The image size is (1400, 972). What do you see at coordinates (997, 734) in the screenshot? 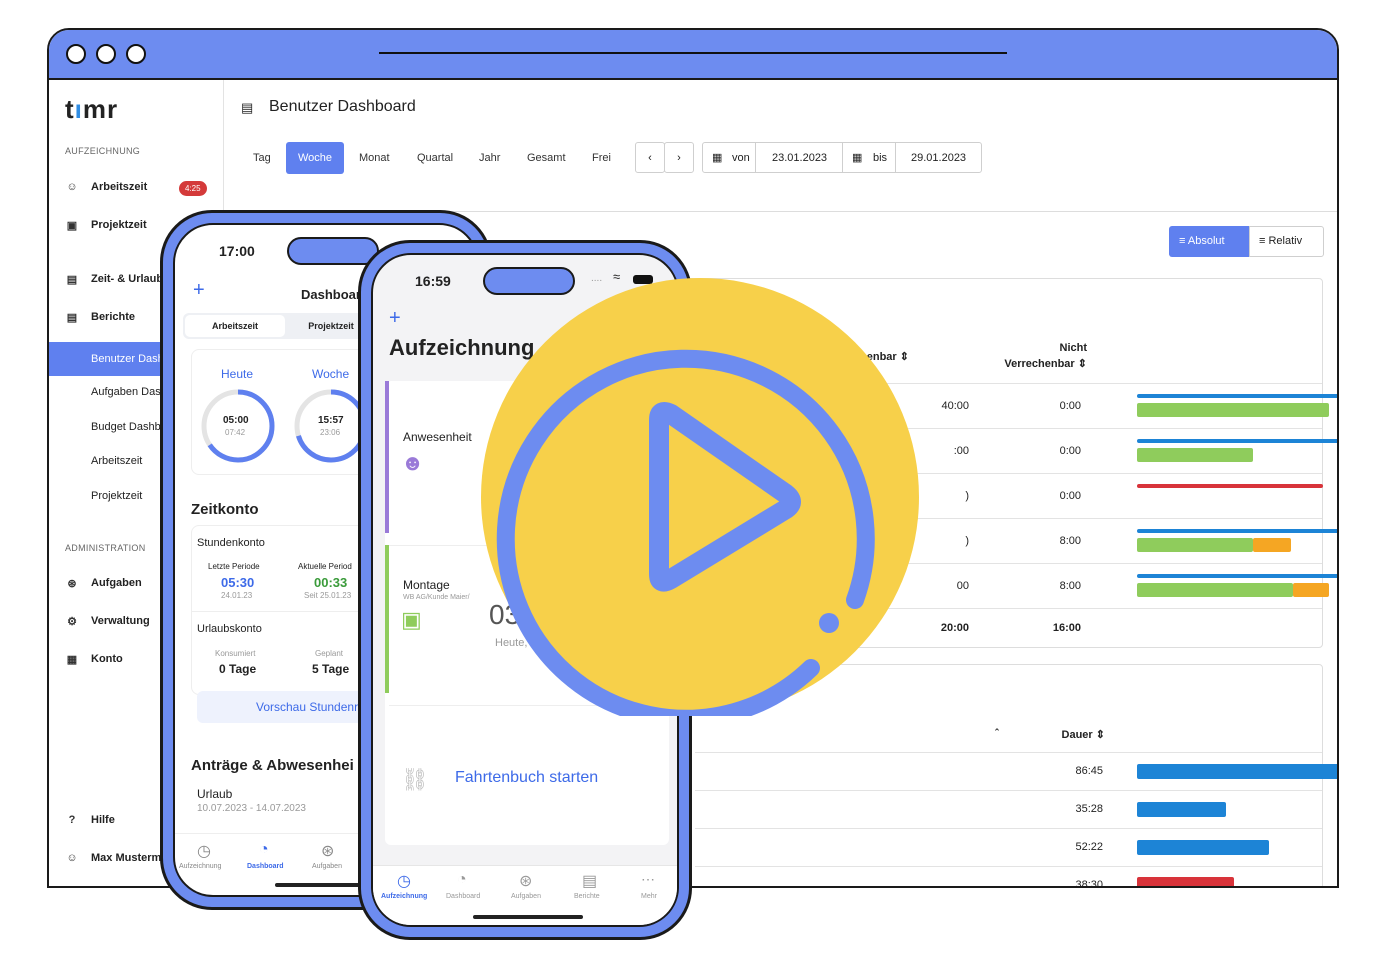
I see `sort-caret-icon: ˆ` at bounding box center [997, 734].